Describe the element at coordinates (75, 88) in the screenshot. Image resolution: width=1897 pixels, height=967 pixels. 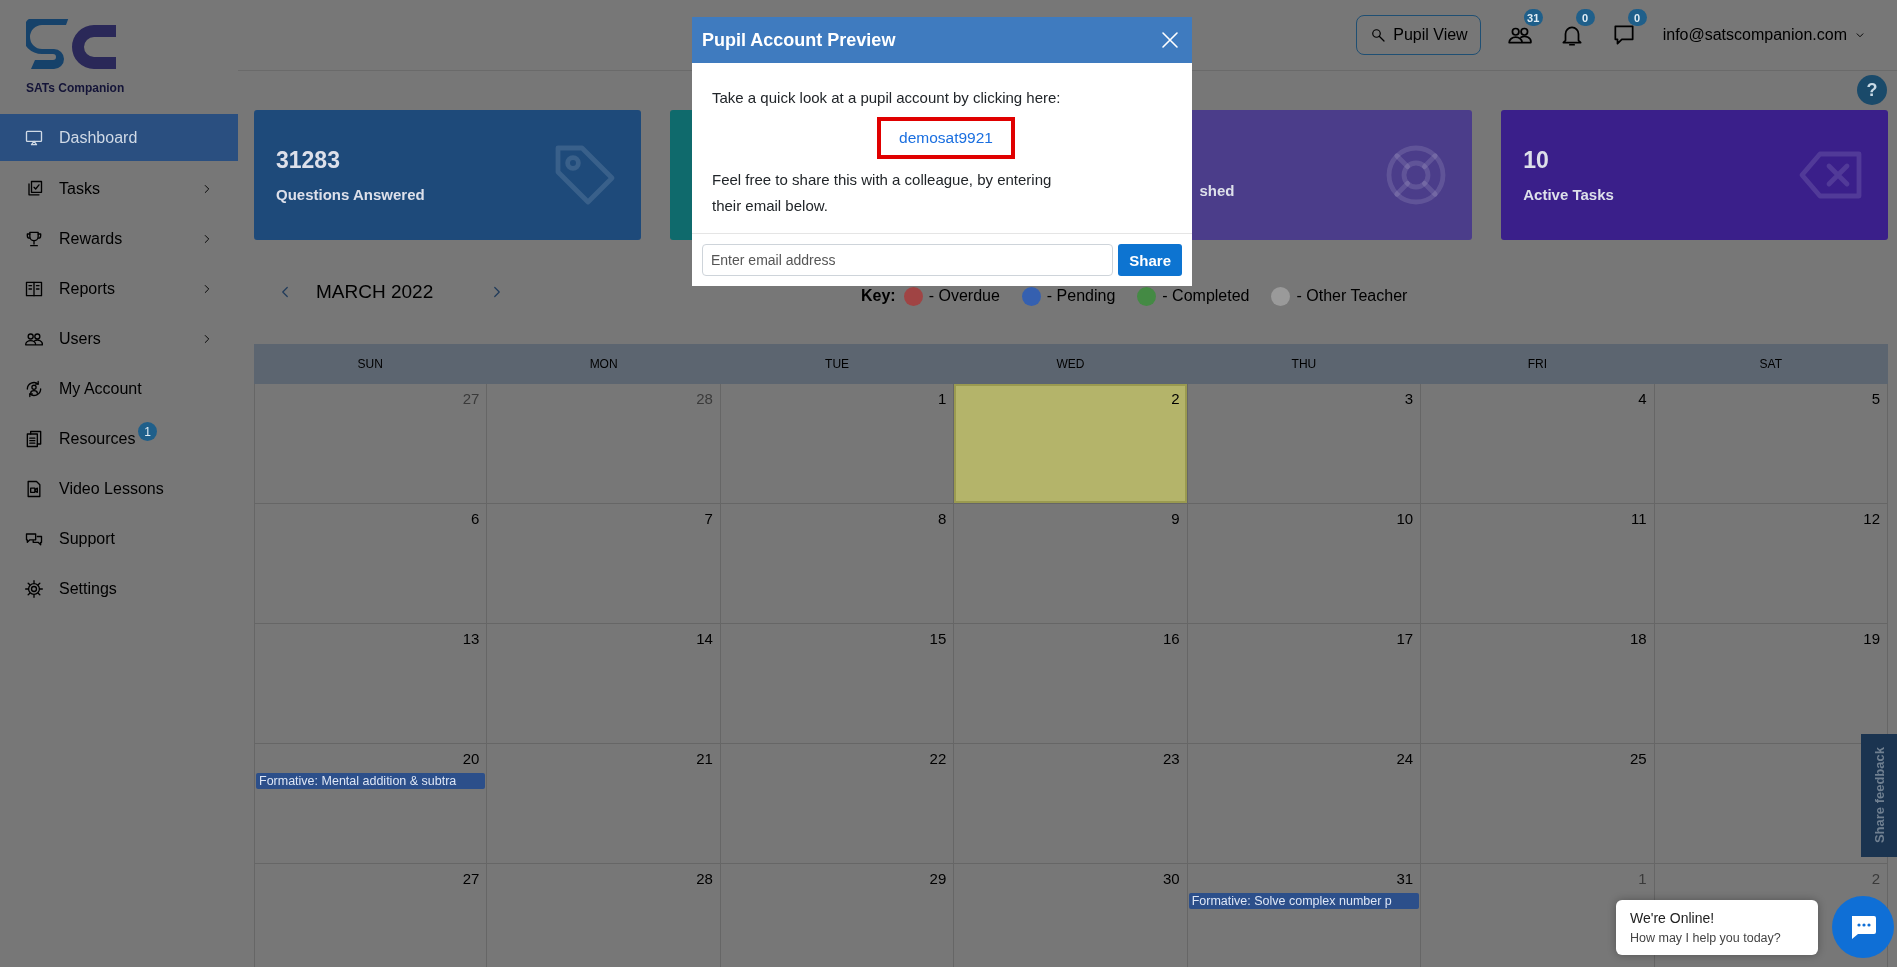
I see `logo-text: SATs Companion` at that location.